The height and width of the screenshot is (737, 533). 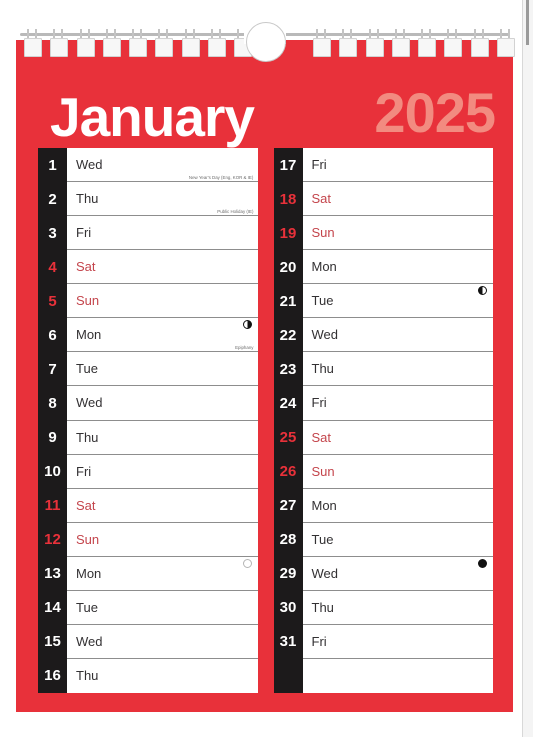 I want to click on date-row: 6 Mon Epiphany, so click(x=148, y=335).